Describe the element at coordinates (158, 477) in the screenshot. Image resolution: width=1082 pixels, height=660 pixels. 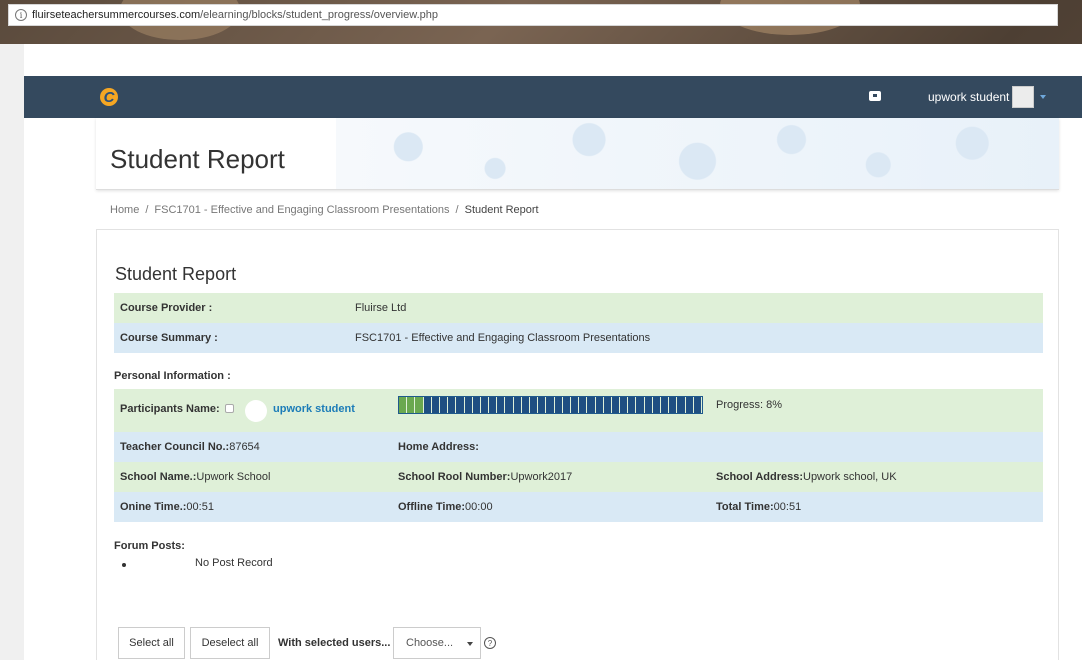
I see `school-name-label-text: School Name.:` at that location.